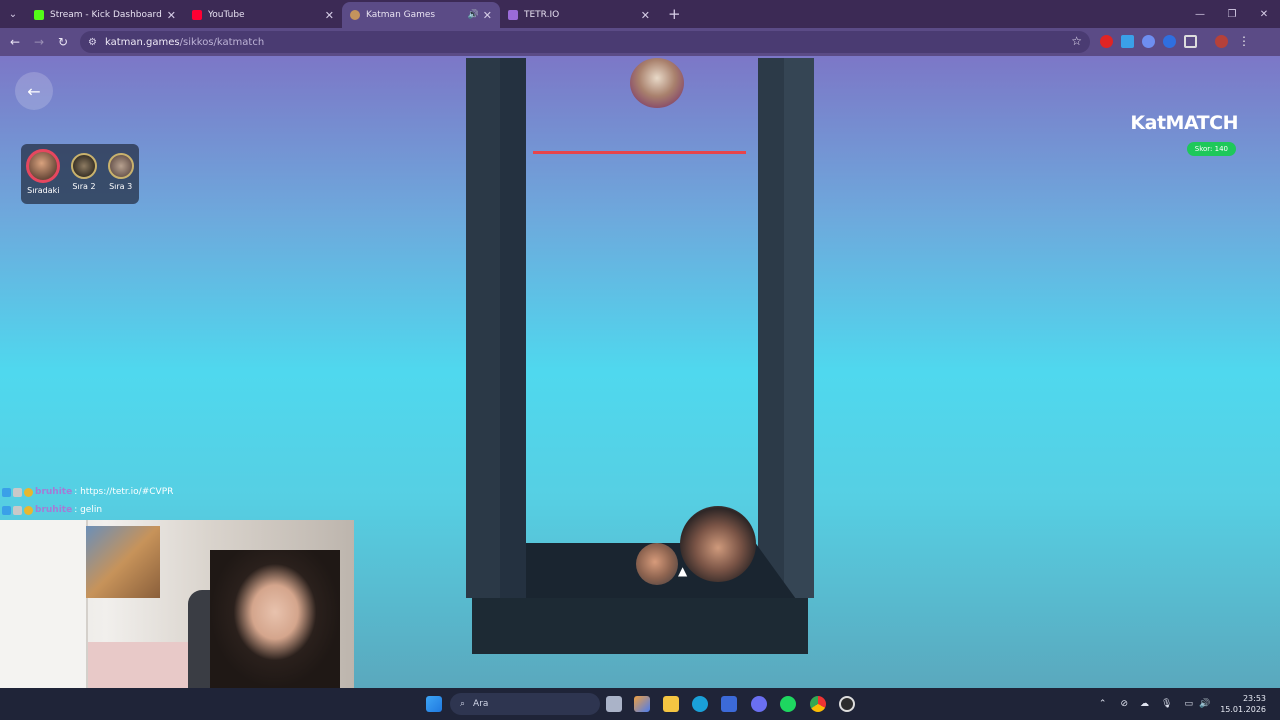 This screenshot has width=1280, height=720. What do you see at coordinates (121, 186) in the screenshot?
I see `queue-label: Sıra 3` at bounding box center [121, 186].